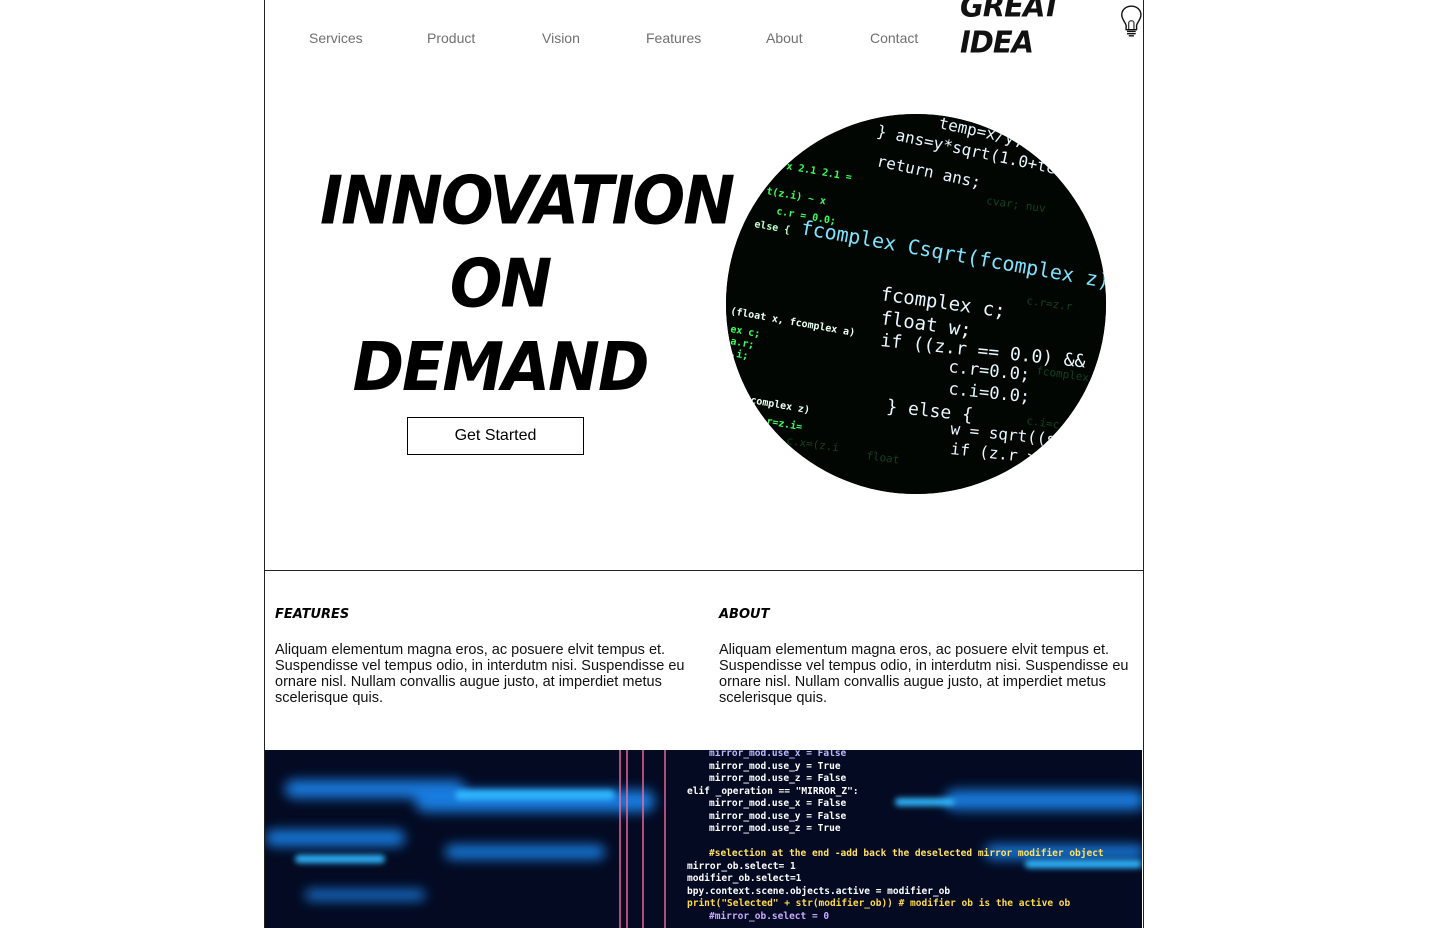 The height and width of the screenshot is (928, 1434). I want to click on nav-features: Features, so click(673, 38).